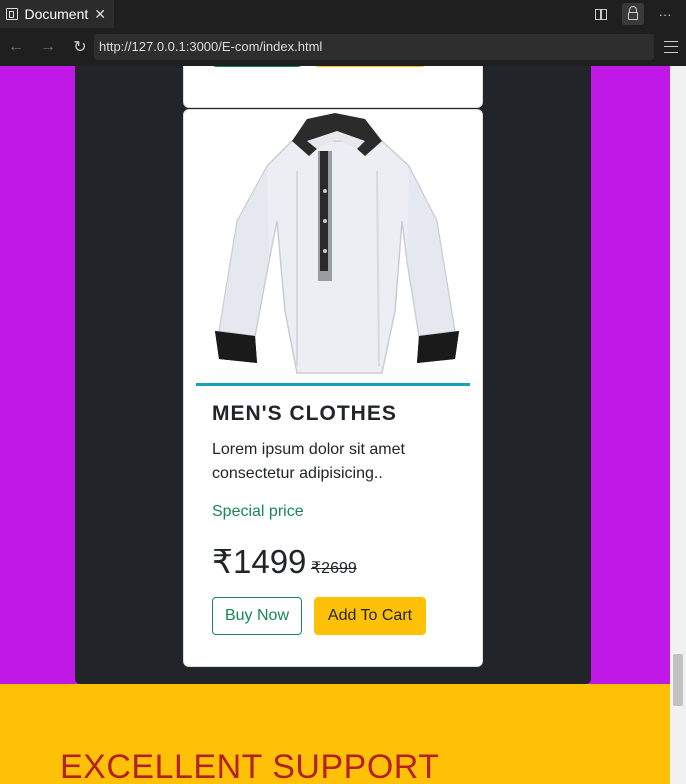 The width and height of the screenshot is (686, 784). What do you see at coordinates (333, 384) in the screenshot?
I see `image-divider` at bounding box center [333, 384].